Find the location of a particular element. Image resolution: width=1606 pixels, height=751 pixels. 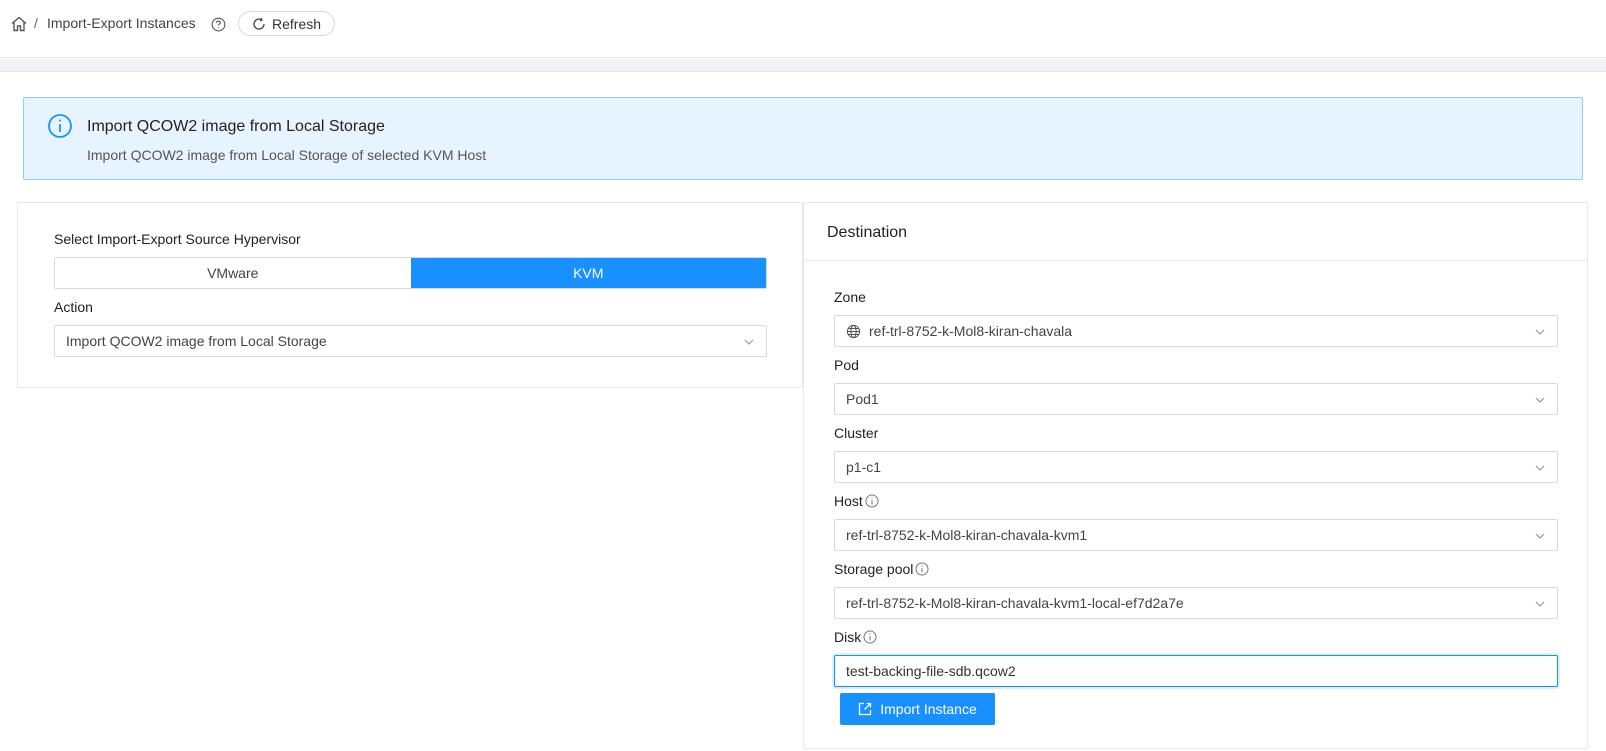

page-title: Import-Export Instances is located at coordinates (121, 23).